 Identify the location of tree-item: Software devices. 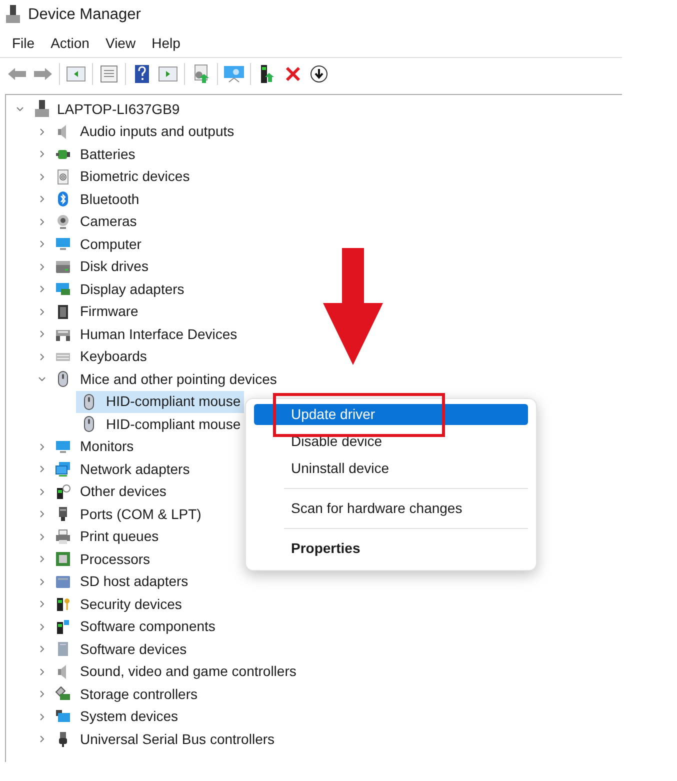
(133, 649).